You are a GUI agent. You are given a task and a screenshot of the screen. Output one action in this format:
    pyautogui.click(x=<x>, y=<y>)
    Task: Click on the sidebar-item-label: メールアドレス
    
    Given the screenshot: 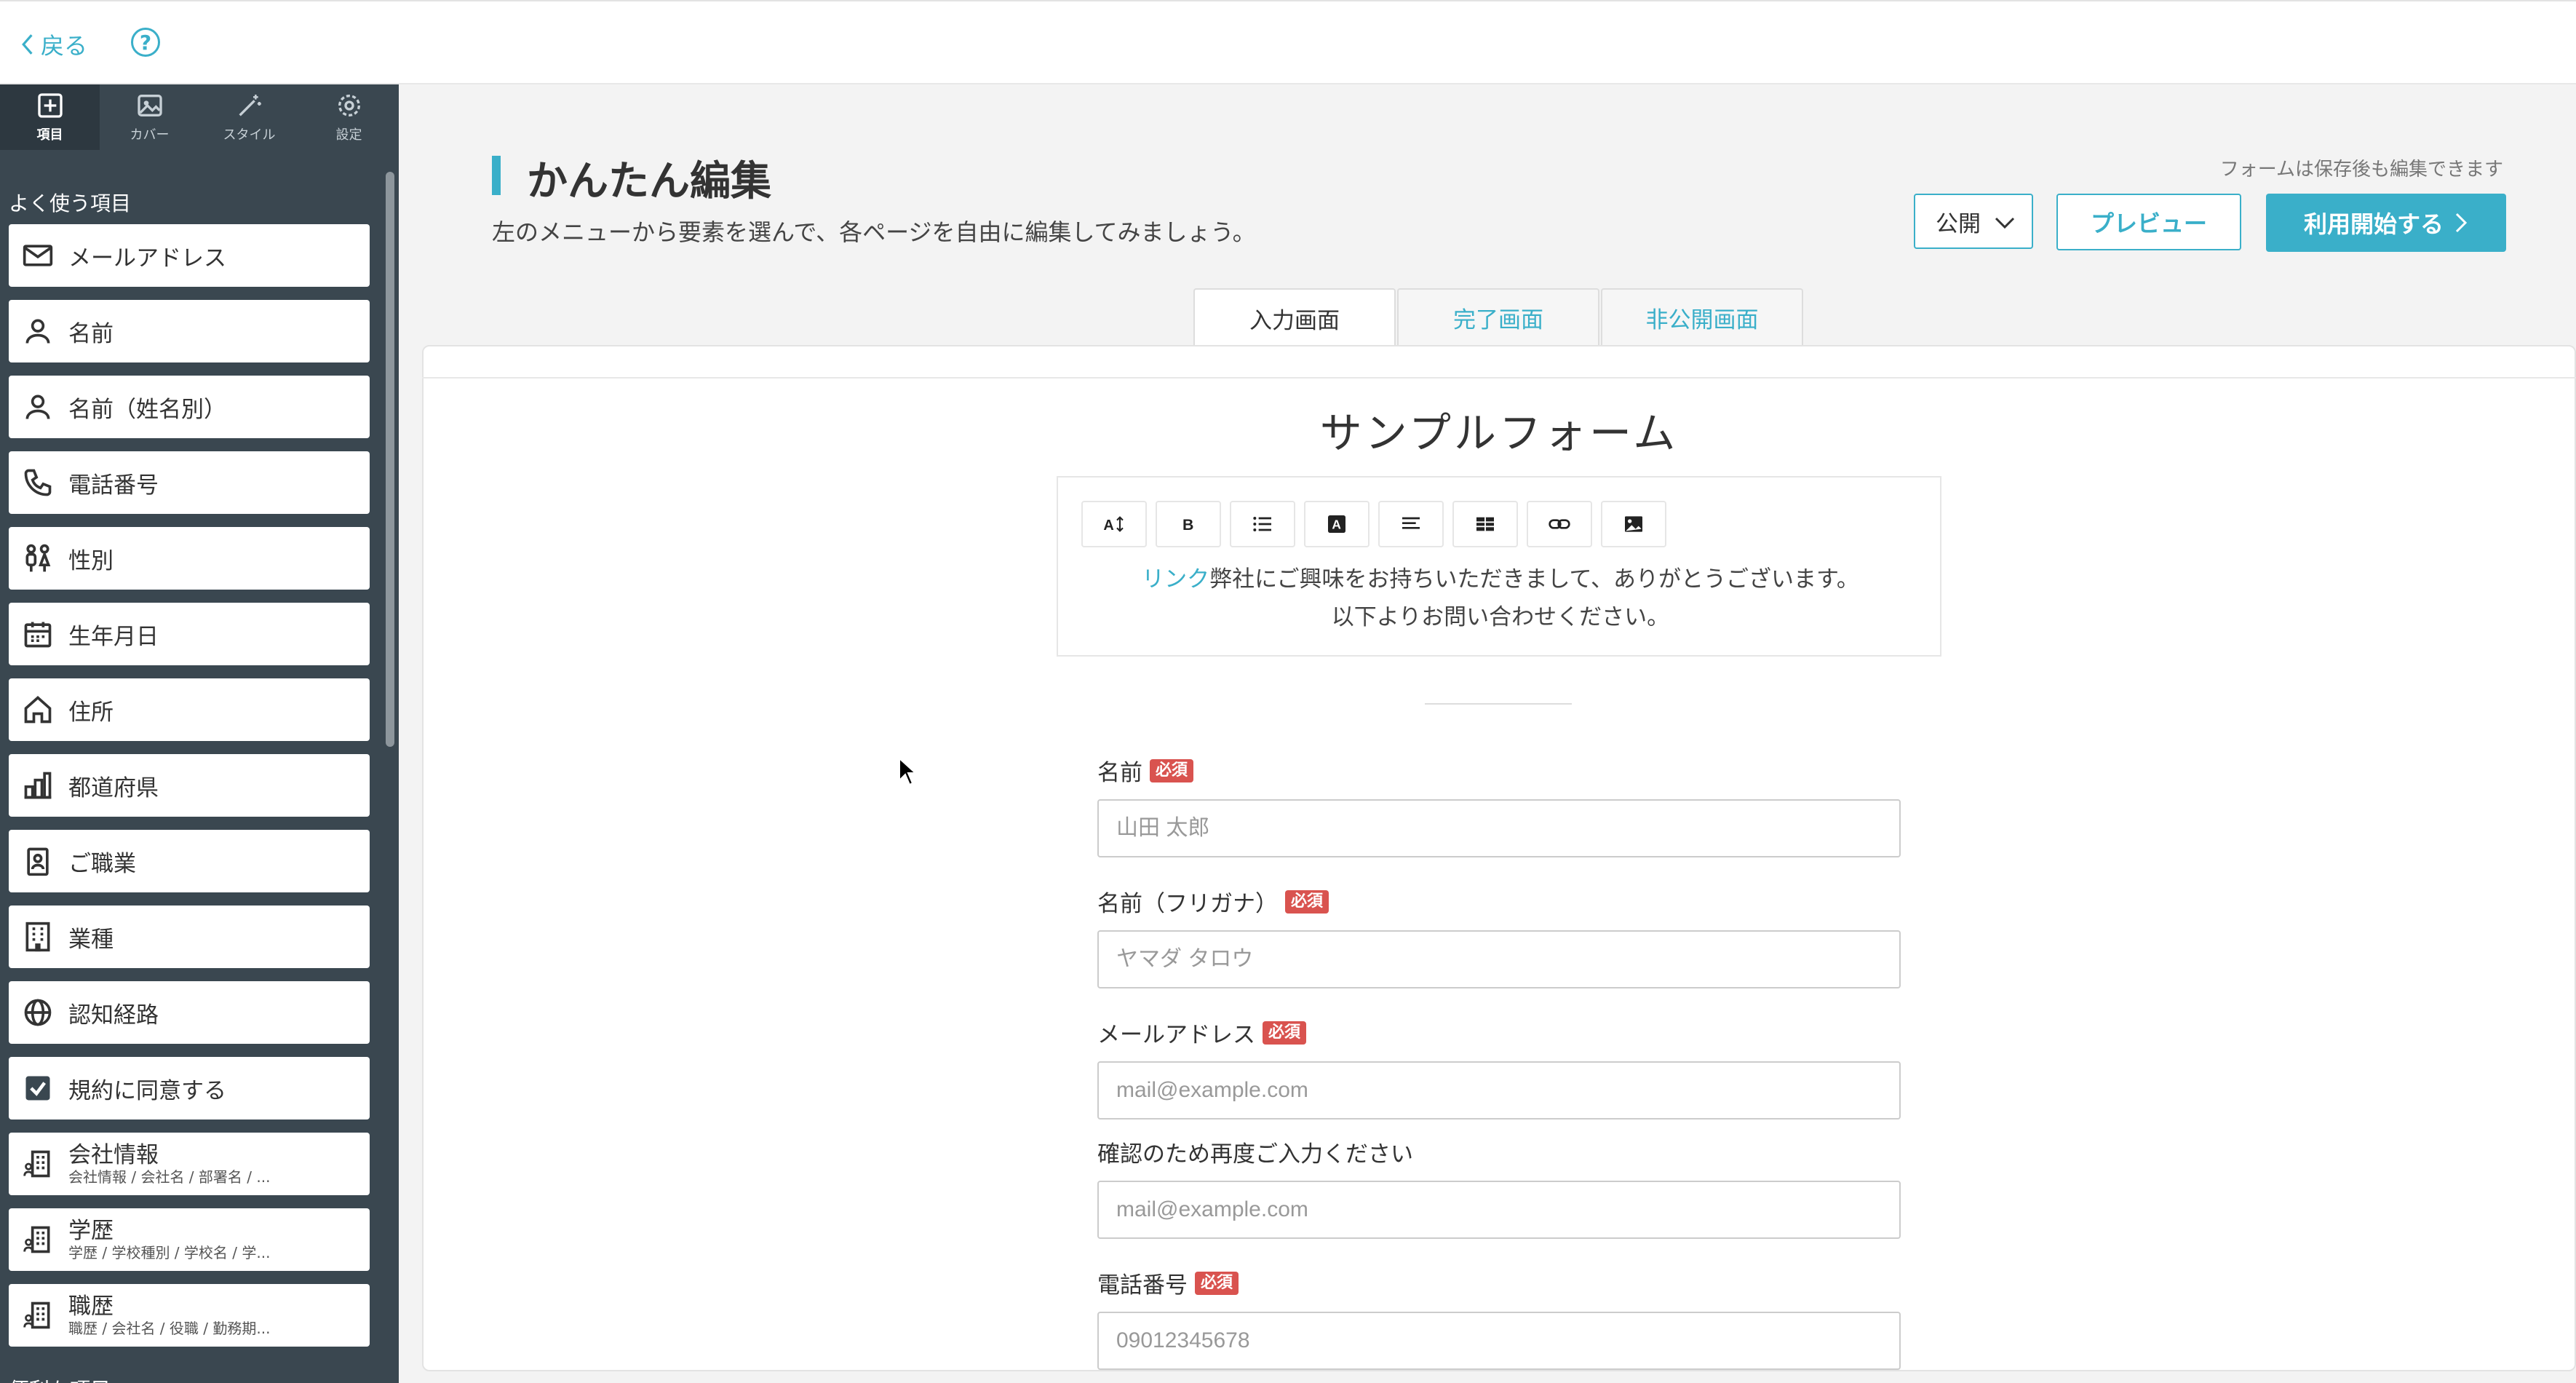 What is the action you would take?
    pyautogui.click(x=147, y=258)
    